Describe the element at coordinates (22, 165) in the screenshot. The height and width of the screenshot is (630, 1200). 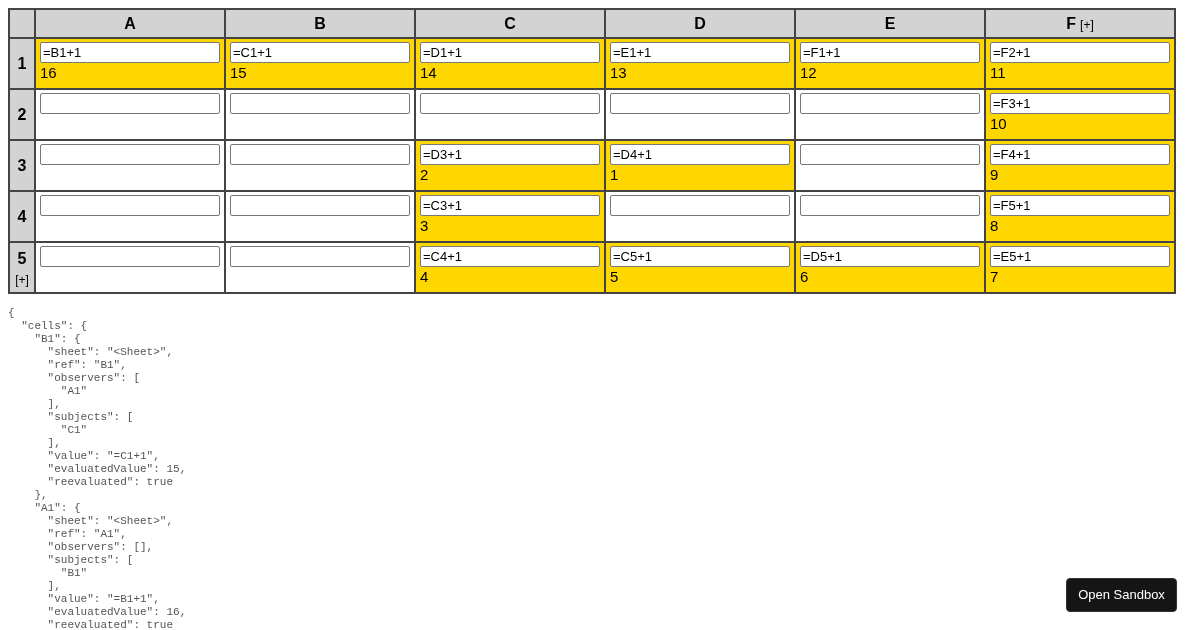
I see `row-label: 3` at that location.